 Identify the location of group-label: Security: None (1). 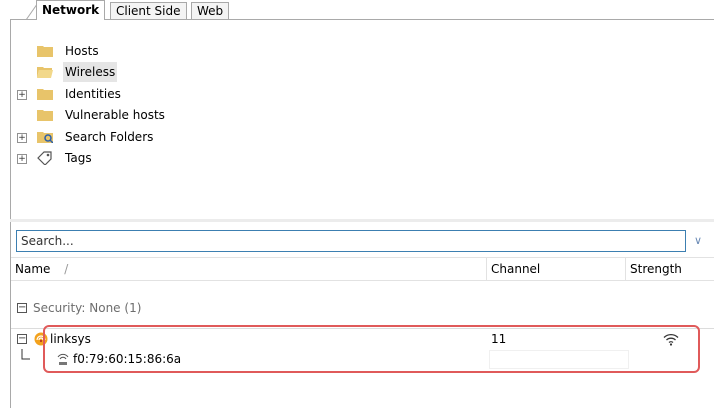
(87, 308).